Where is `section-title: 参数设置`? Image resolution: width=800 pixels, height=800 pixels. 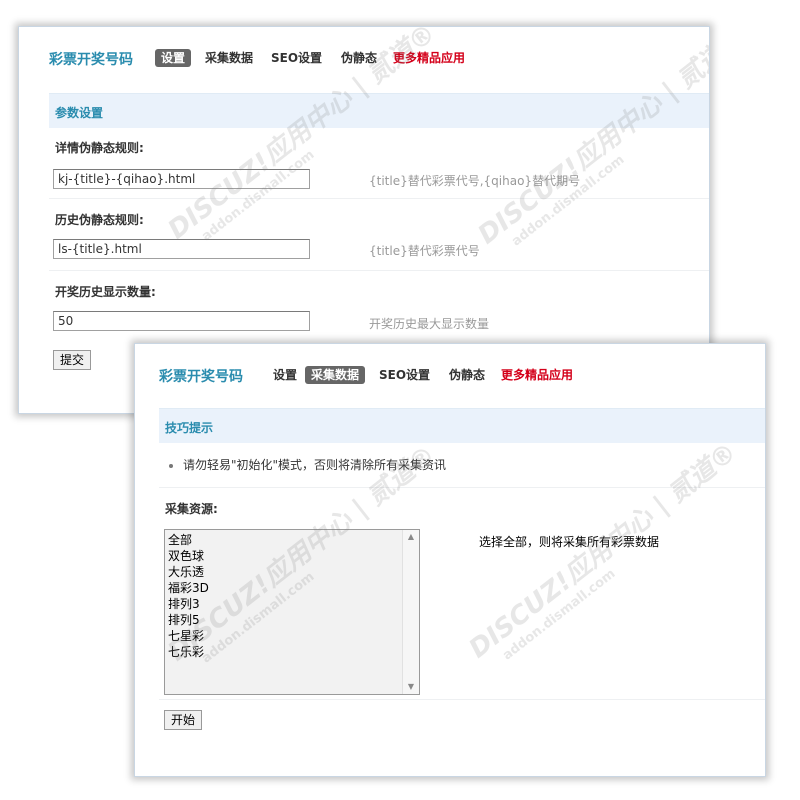
section-title: 参数设置 is located at coordinates (79, 113).